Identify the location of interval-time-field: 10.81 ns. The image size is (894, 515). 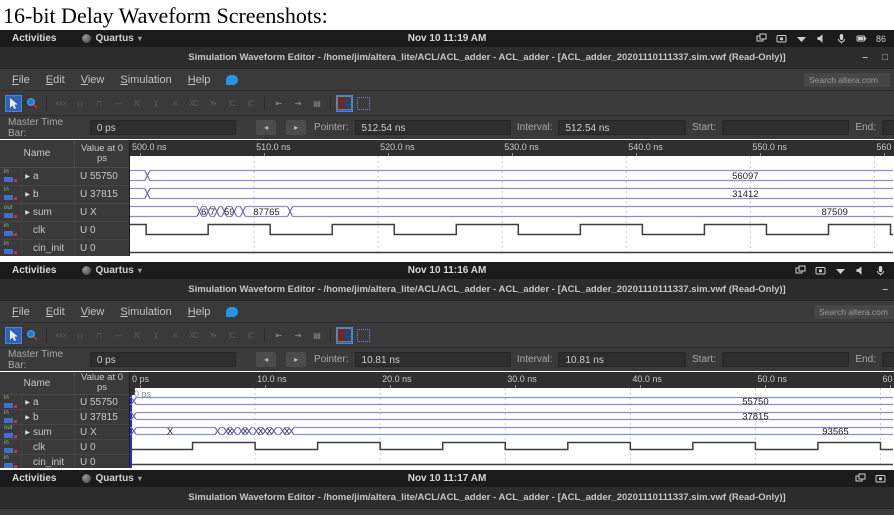
(622, 359).